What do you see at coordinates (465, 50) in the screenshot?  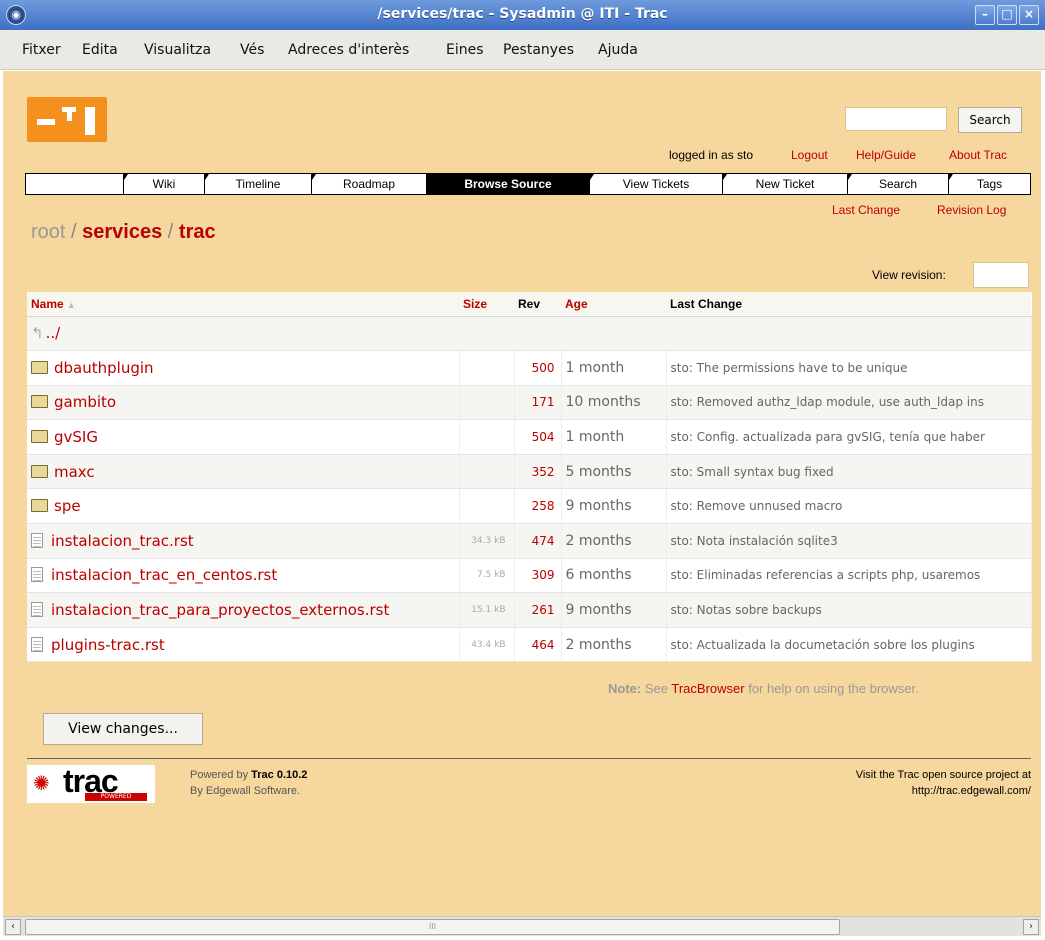 I see `menu-eines: Eines` at bounding box center [465, 50].